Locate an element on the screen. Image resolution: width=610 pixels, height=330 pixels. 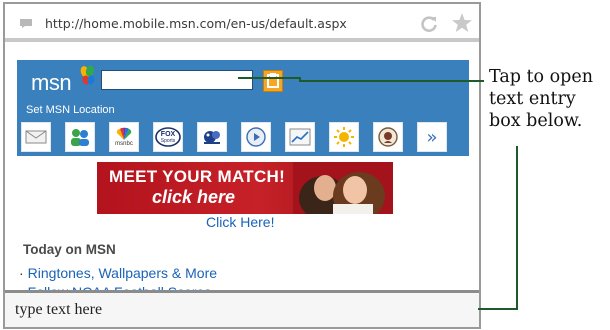
news-link-label: Ringtones, Wallpapers & More is located at coordinates (122, 273).